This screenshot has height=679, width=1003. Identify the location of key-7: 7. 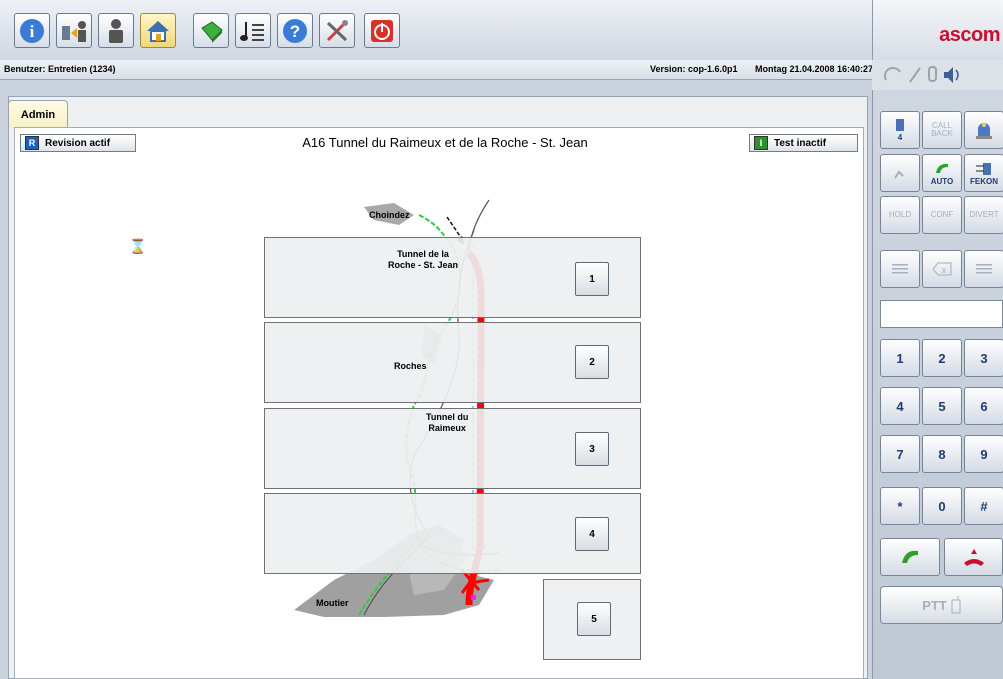
(900, 454).